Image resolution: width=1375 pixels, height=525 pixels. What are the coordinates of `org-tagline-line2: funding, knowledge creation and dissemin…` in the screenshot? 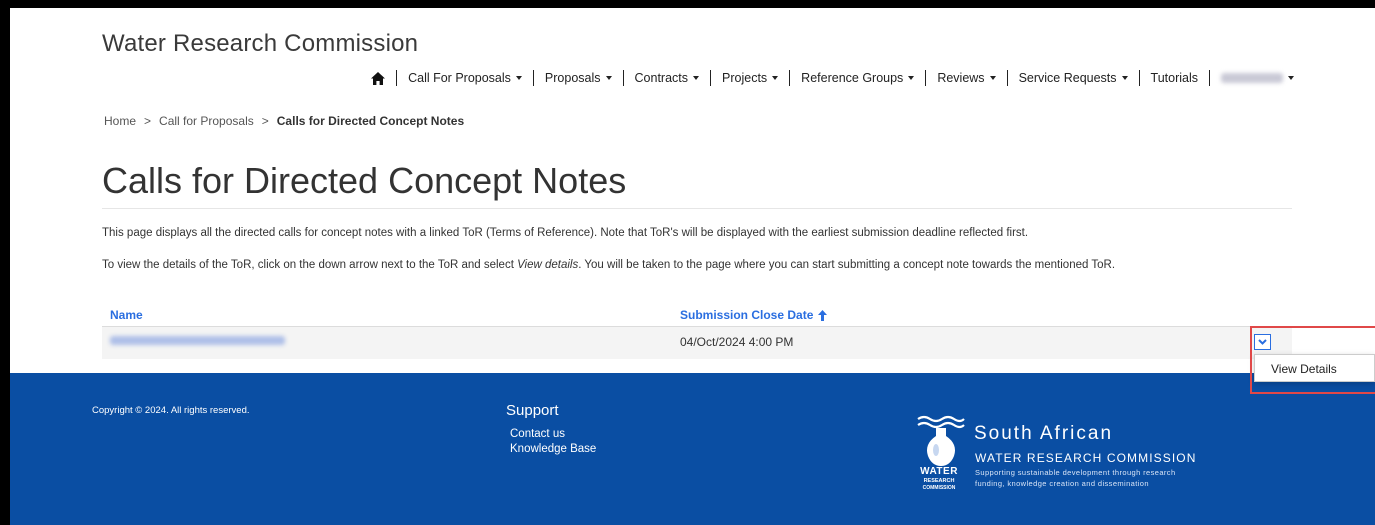 It's located at (1062, 483).